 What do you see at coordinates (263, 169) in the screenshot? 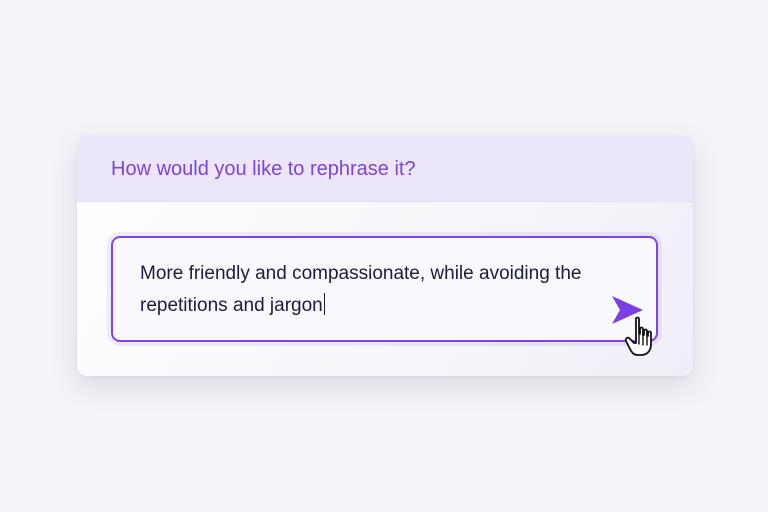
I see `rephrase-prompt-title: How would you like to rephrase it?` at bounding box center [263, 169].